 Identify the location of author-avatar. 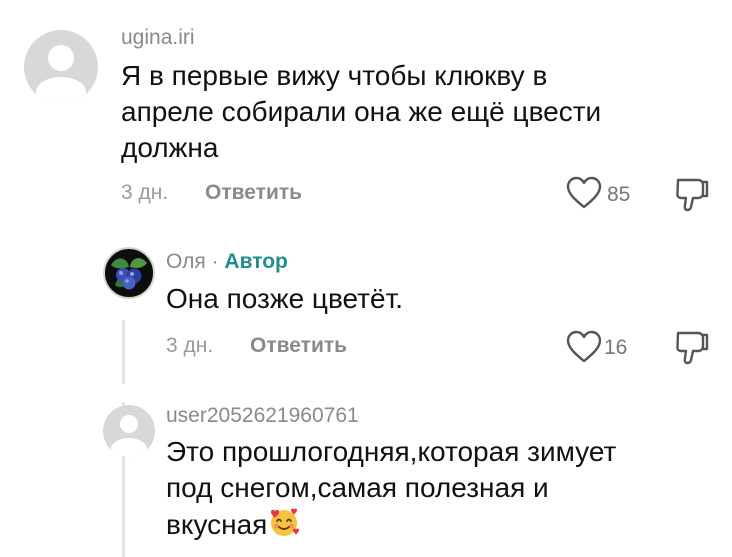
(129, 273).